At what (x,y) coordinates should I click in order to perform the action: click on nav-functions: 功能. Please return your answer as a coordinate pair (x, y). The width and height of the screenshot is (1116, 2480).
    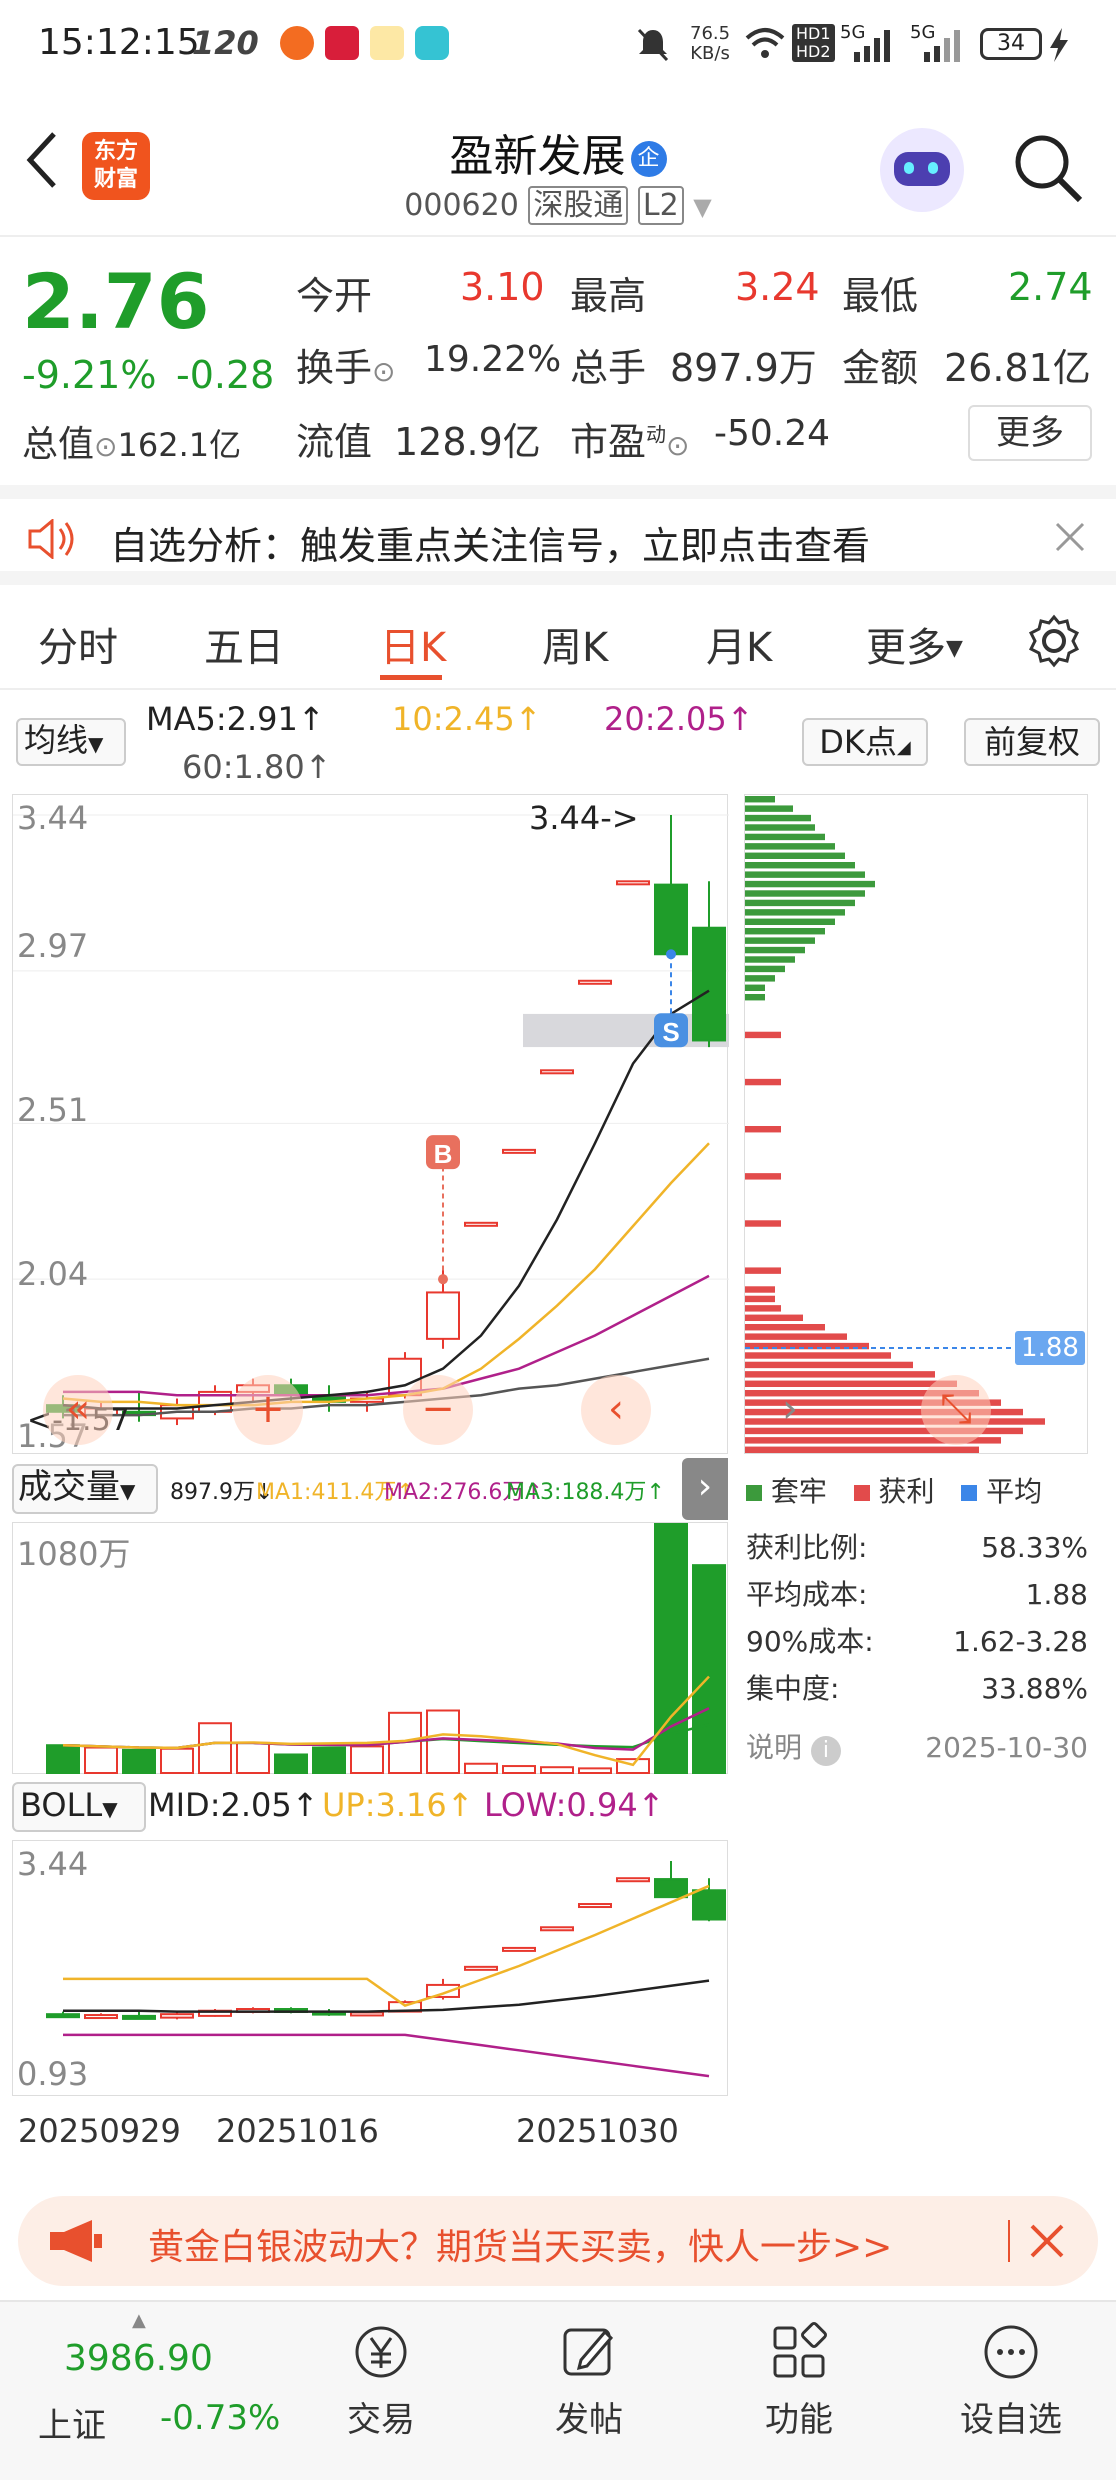
    Looking at the image, I should click on (799, 2381).